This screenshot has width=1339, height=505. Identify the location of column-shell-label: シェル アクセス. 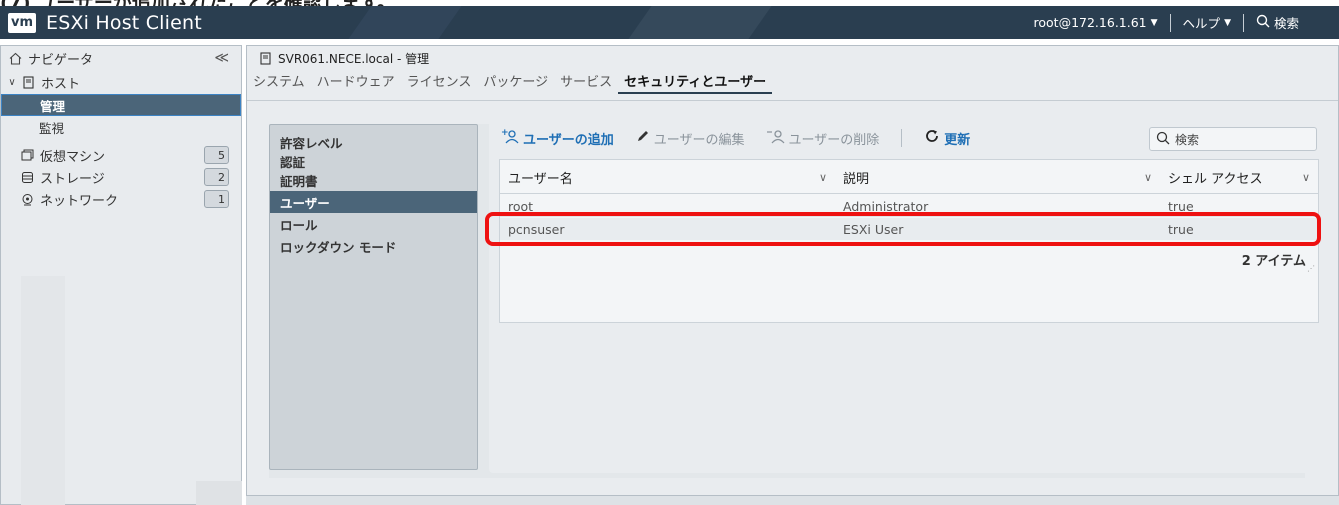
(1215, 179).